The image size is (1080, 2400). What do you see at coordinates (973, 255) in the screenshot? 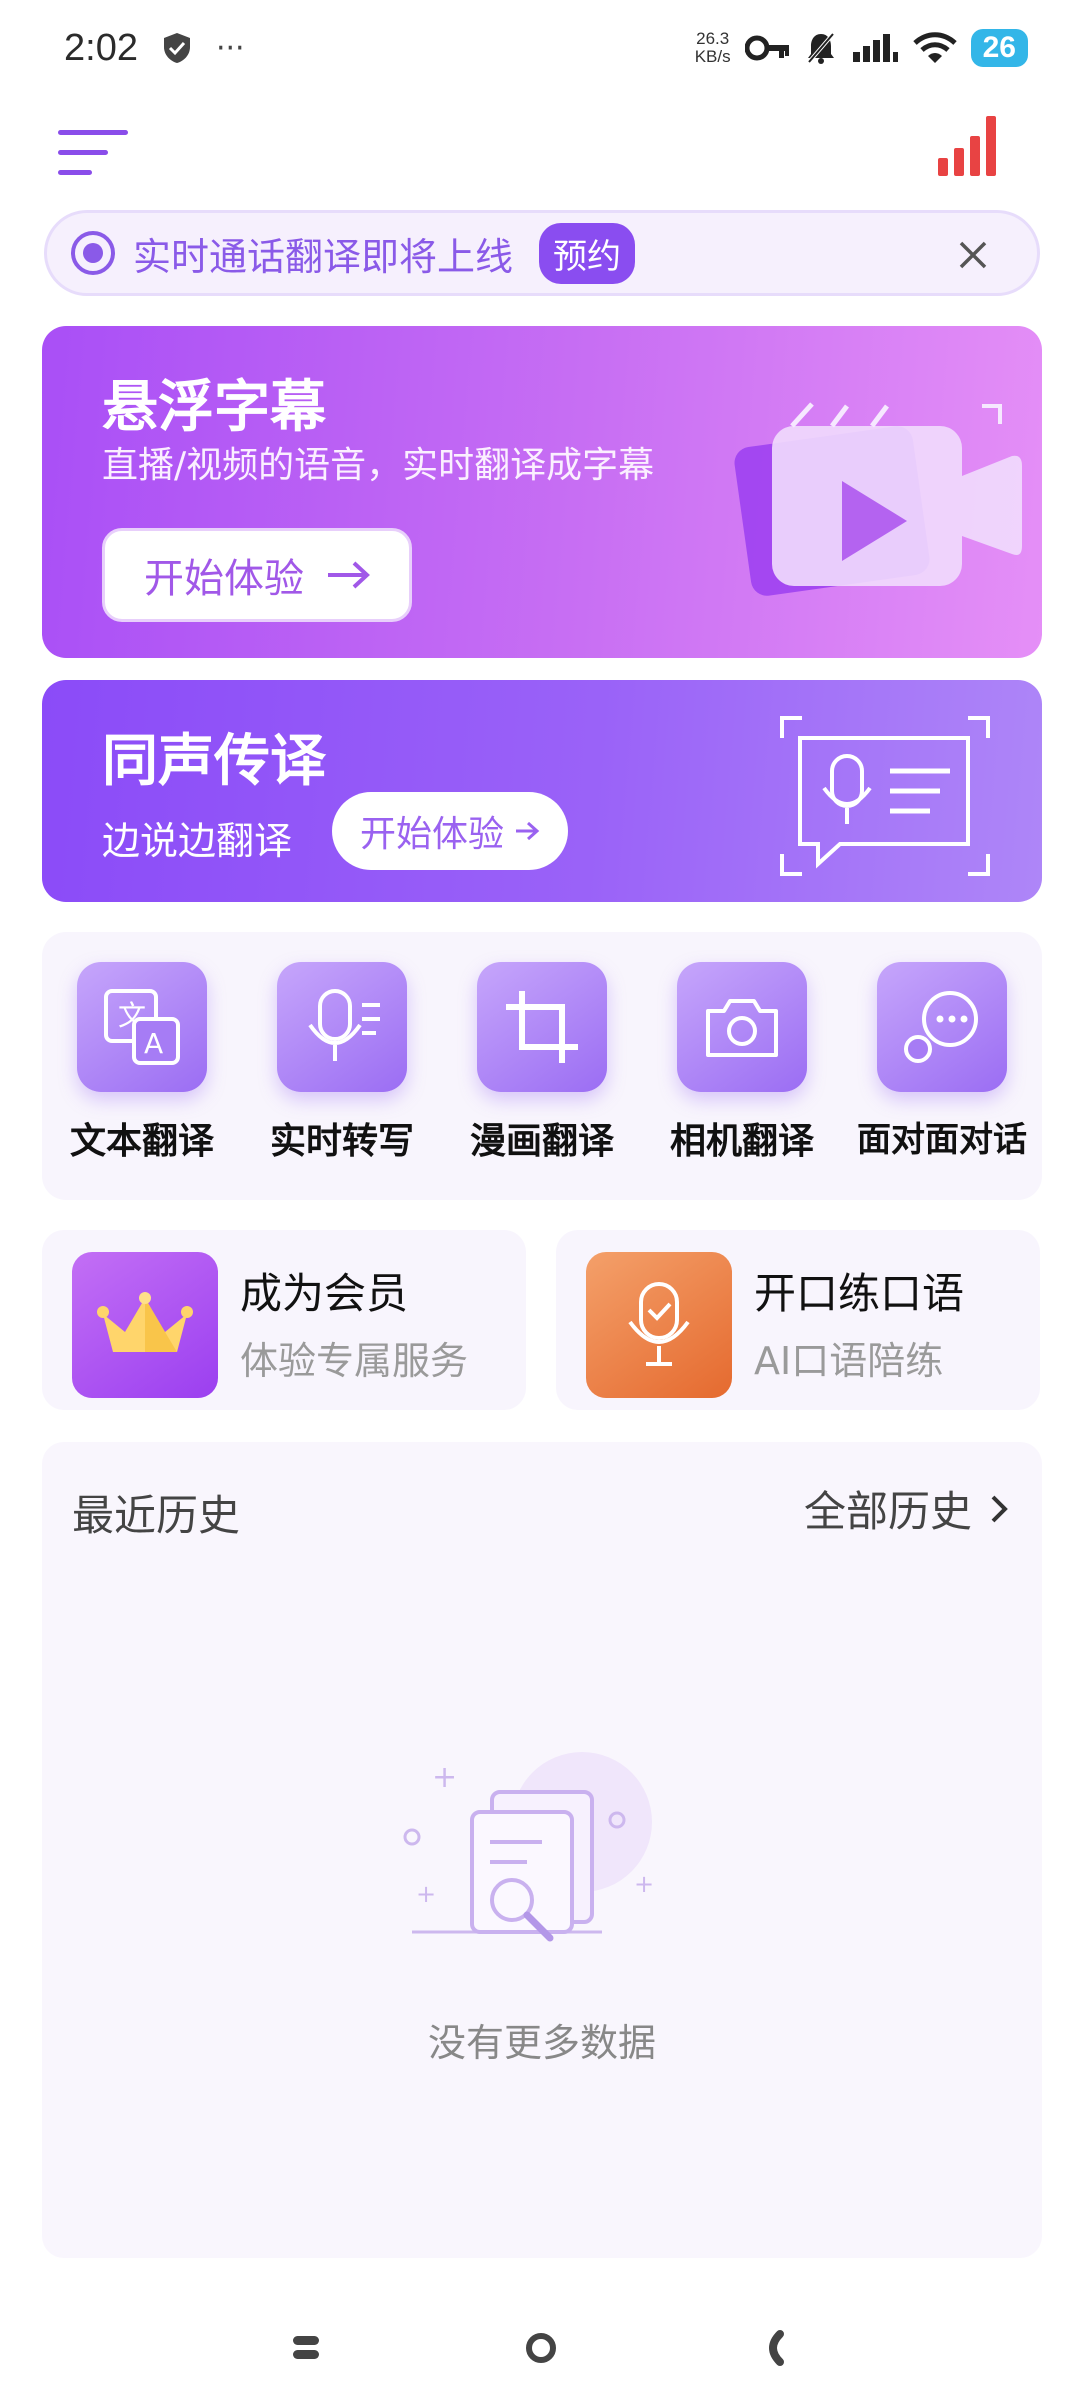
I see `close-icon` at bounding box center [973, 255].